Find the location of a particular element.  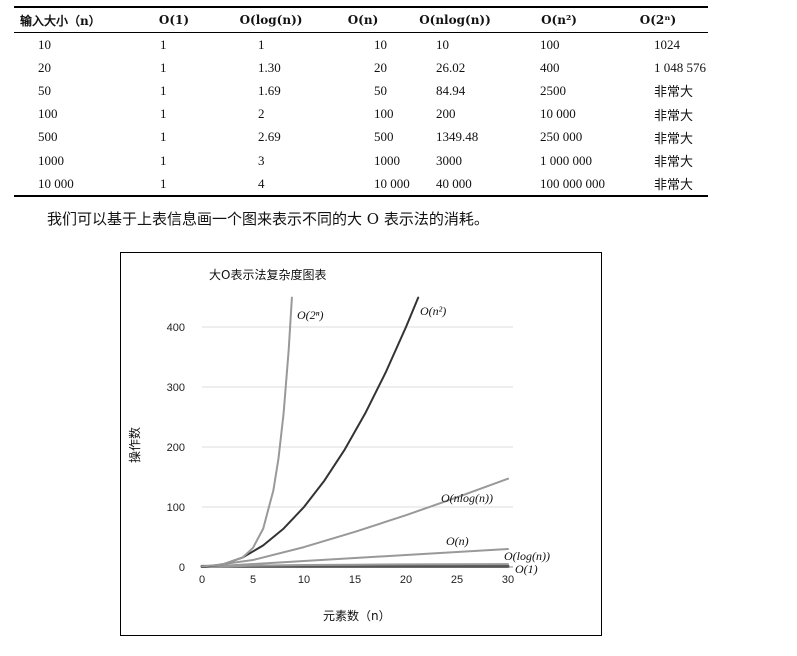

series-label: O(nlog(n)) is located at coordinates (467, 498).